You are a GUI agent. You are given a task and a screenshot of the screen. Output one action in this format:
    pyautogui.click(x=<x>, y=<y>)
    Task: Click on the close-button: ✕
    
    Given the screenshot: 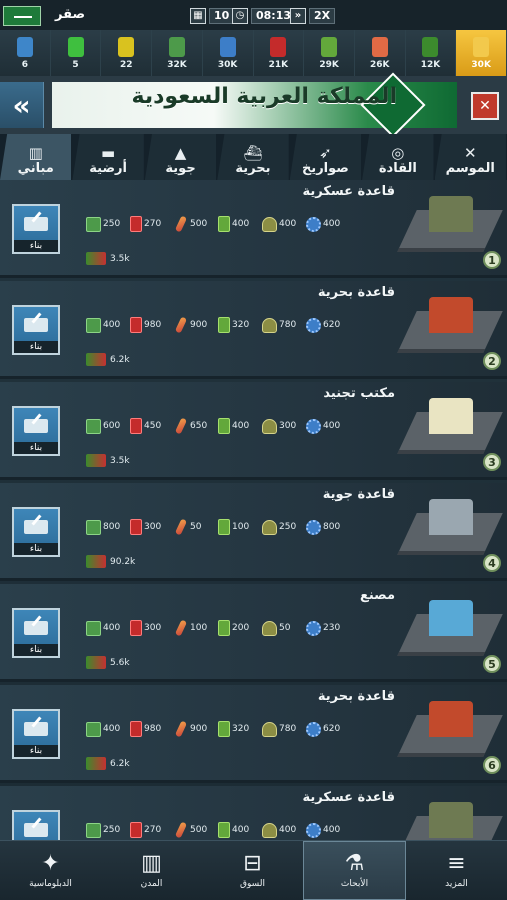 What is the action you would take?
    pyautogui.click(x=485, y=106)
    